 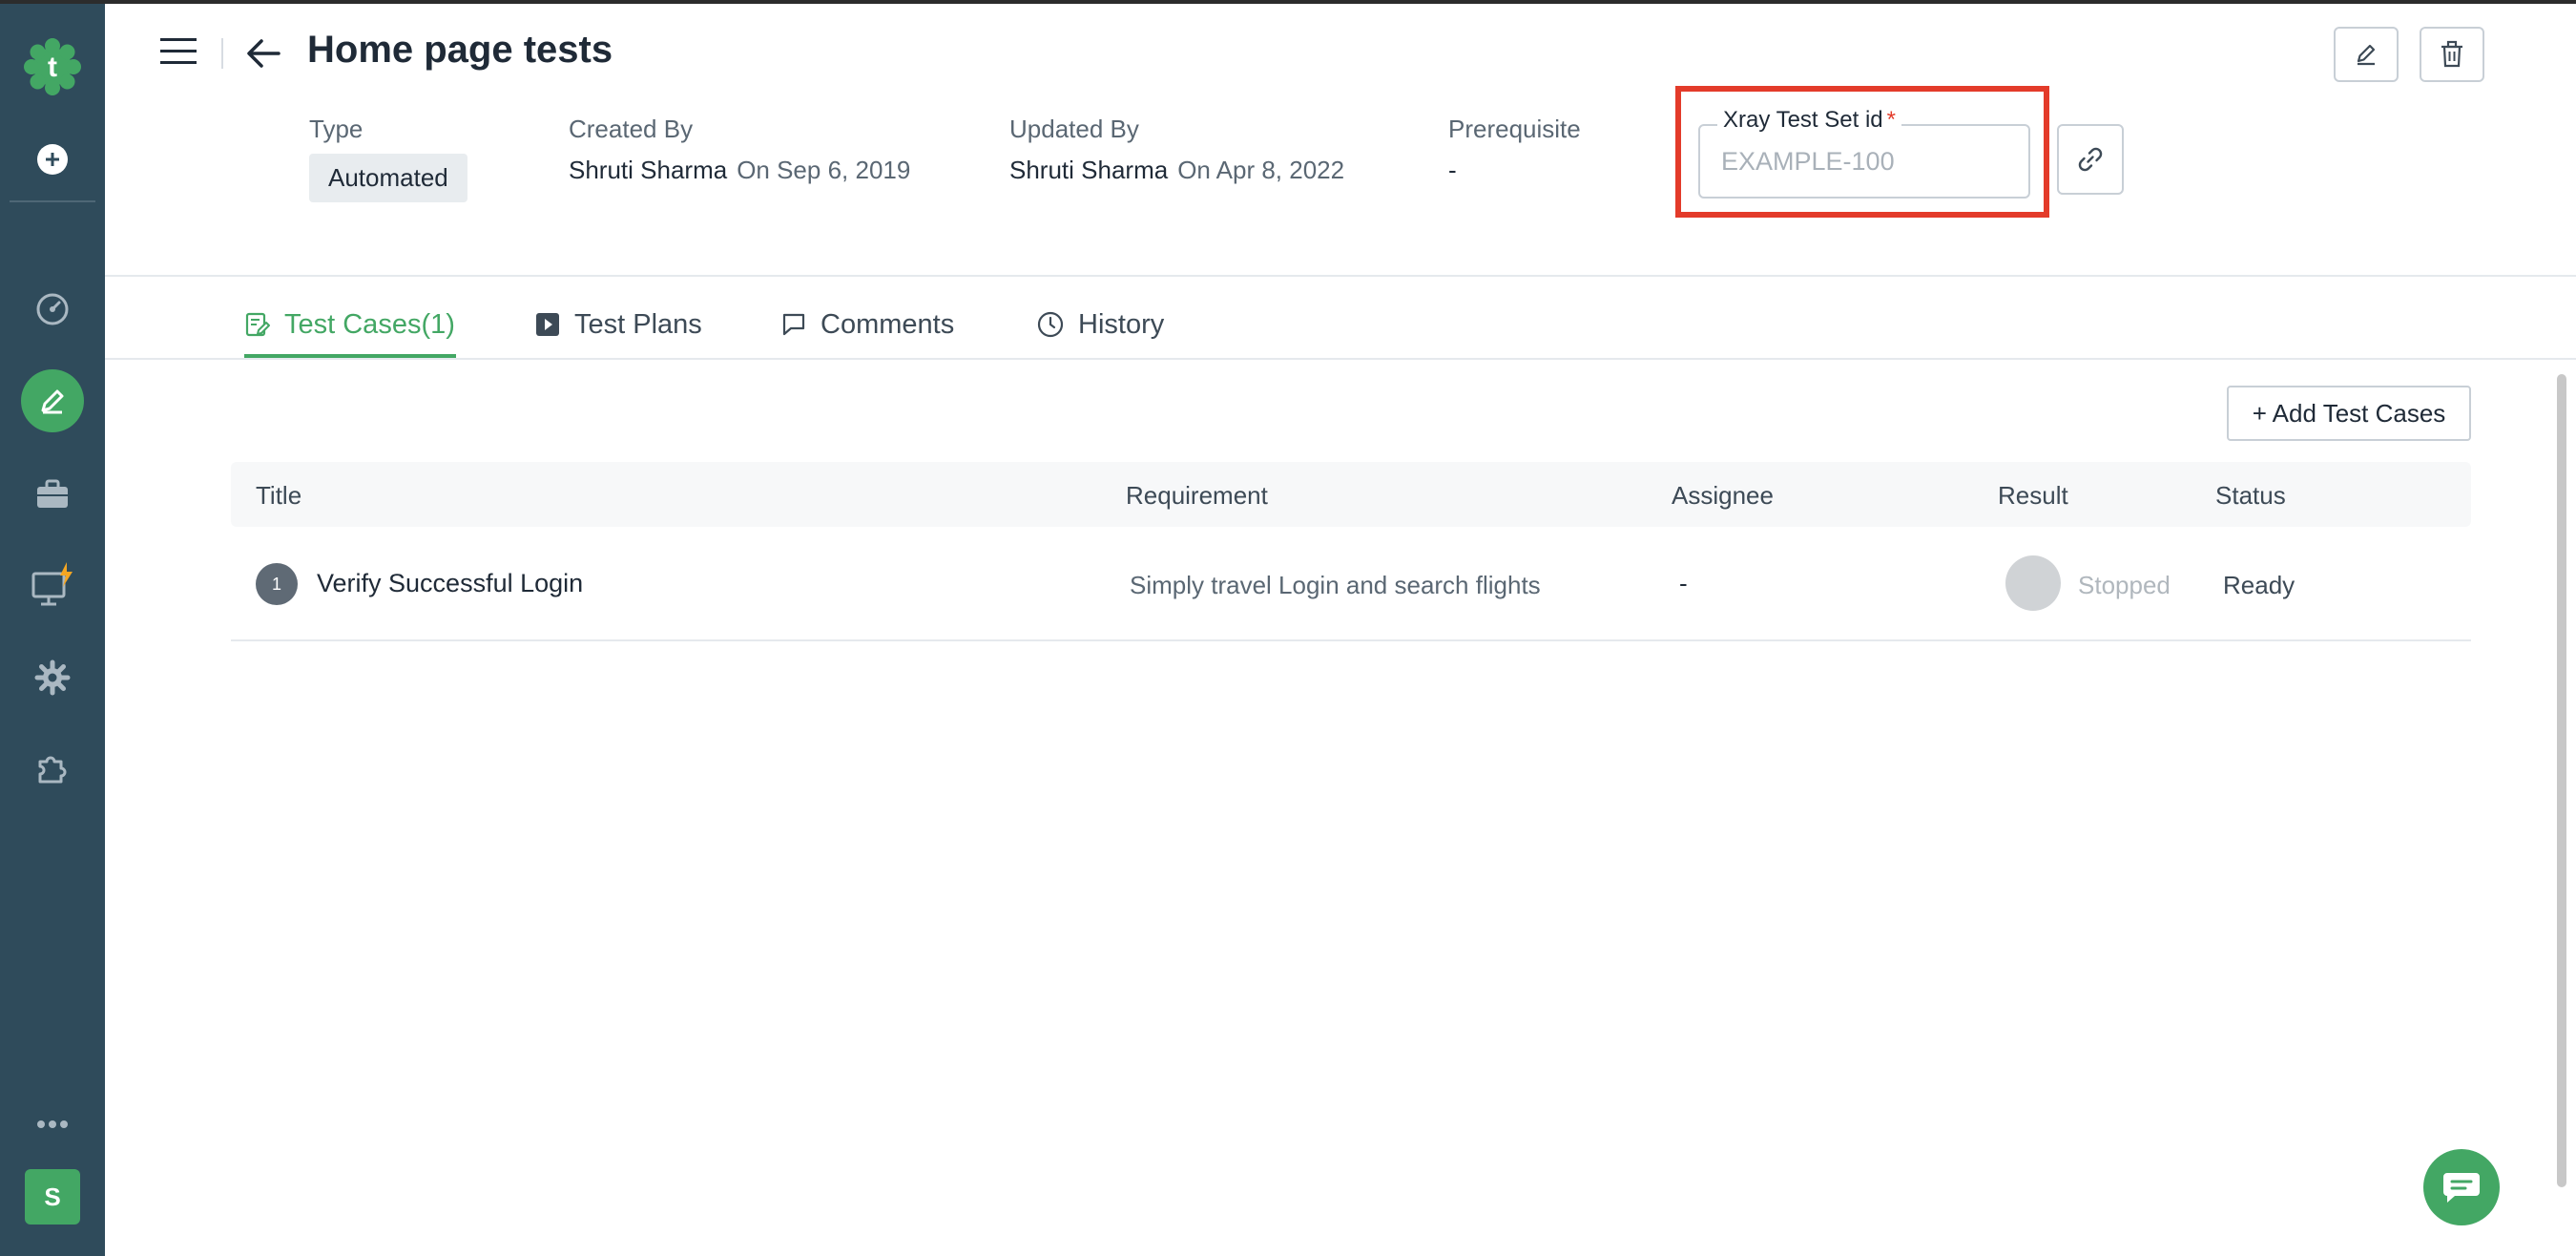 I want to click on link-button, so click(x=2090, y=160).